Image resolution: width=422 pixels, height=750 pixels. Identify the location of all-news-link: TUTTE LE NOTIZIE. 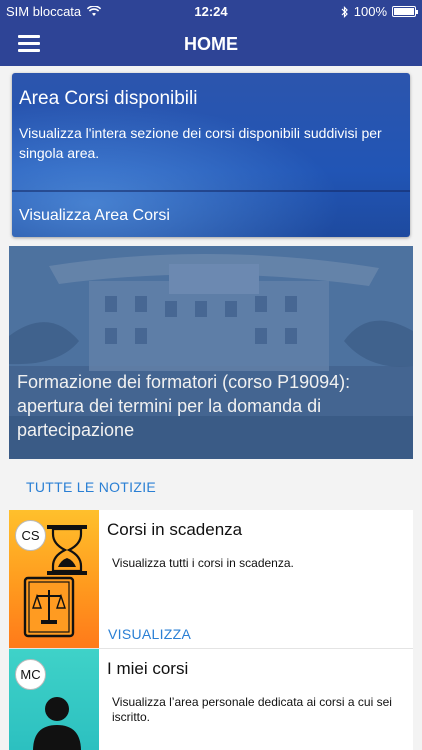
(91, 487).